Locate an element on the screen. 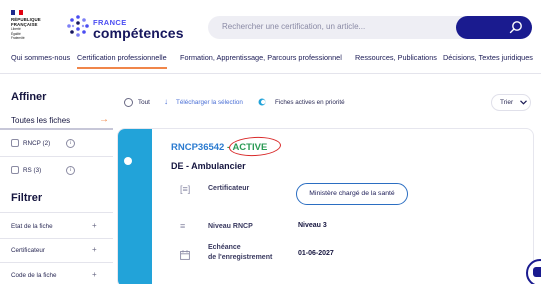 The width and height of the screenshot is (541, 284). rncp-checkbox-label: RNCP (2) is located at coordinates (36, 143).